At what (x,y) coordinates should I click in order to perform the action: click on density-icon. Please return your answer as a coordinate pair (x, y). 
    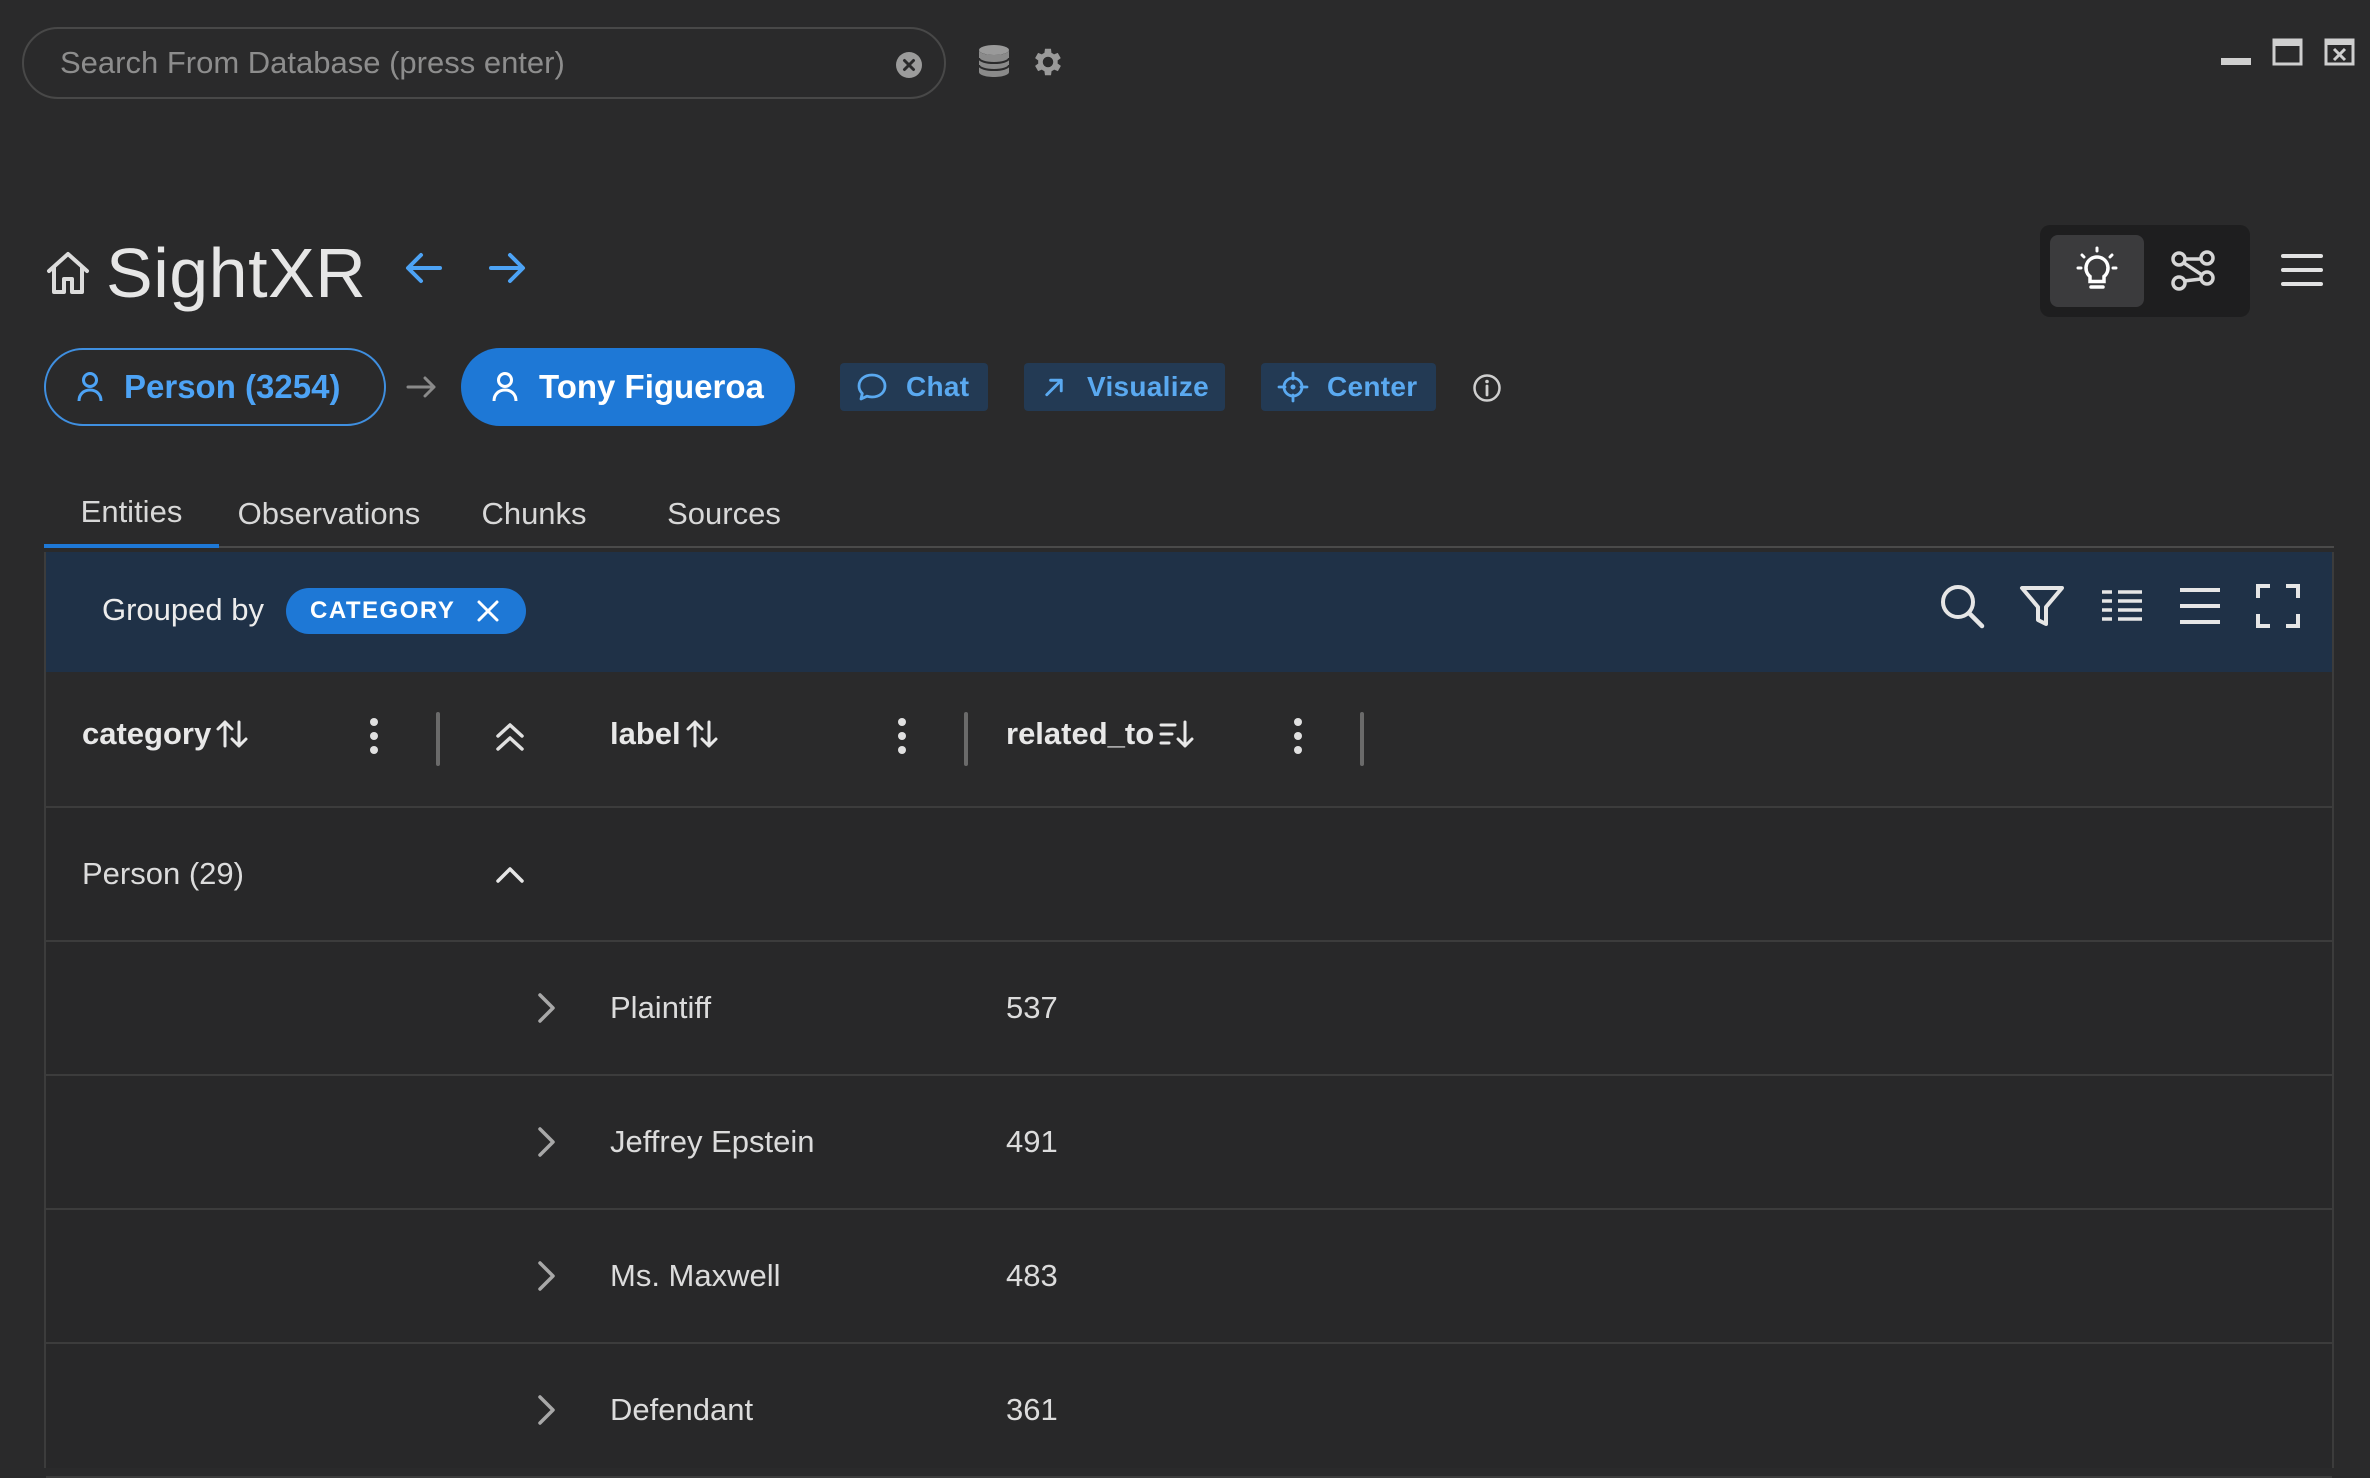
    Looking at the image, I should click on (2200, 606).